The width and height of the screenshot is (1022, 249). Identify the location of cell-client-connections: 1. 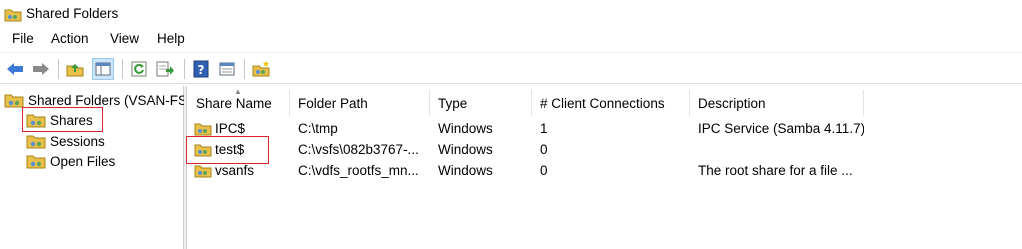
(544, 128).